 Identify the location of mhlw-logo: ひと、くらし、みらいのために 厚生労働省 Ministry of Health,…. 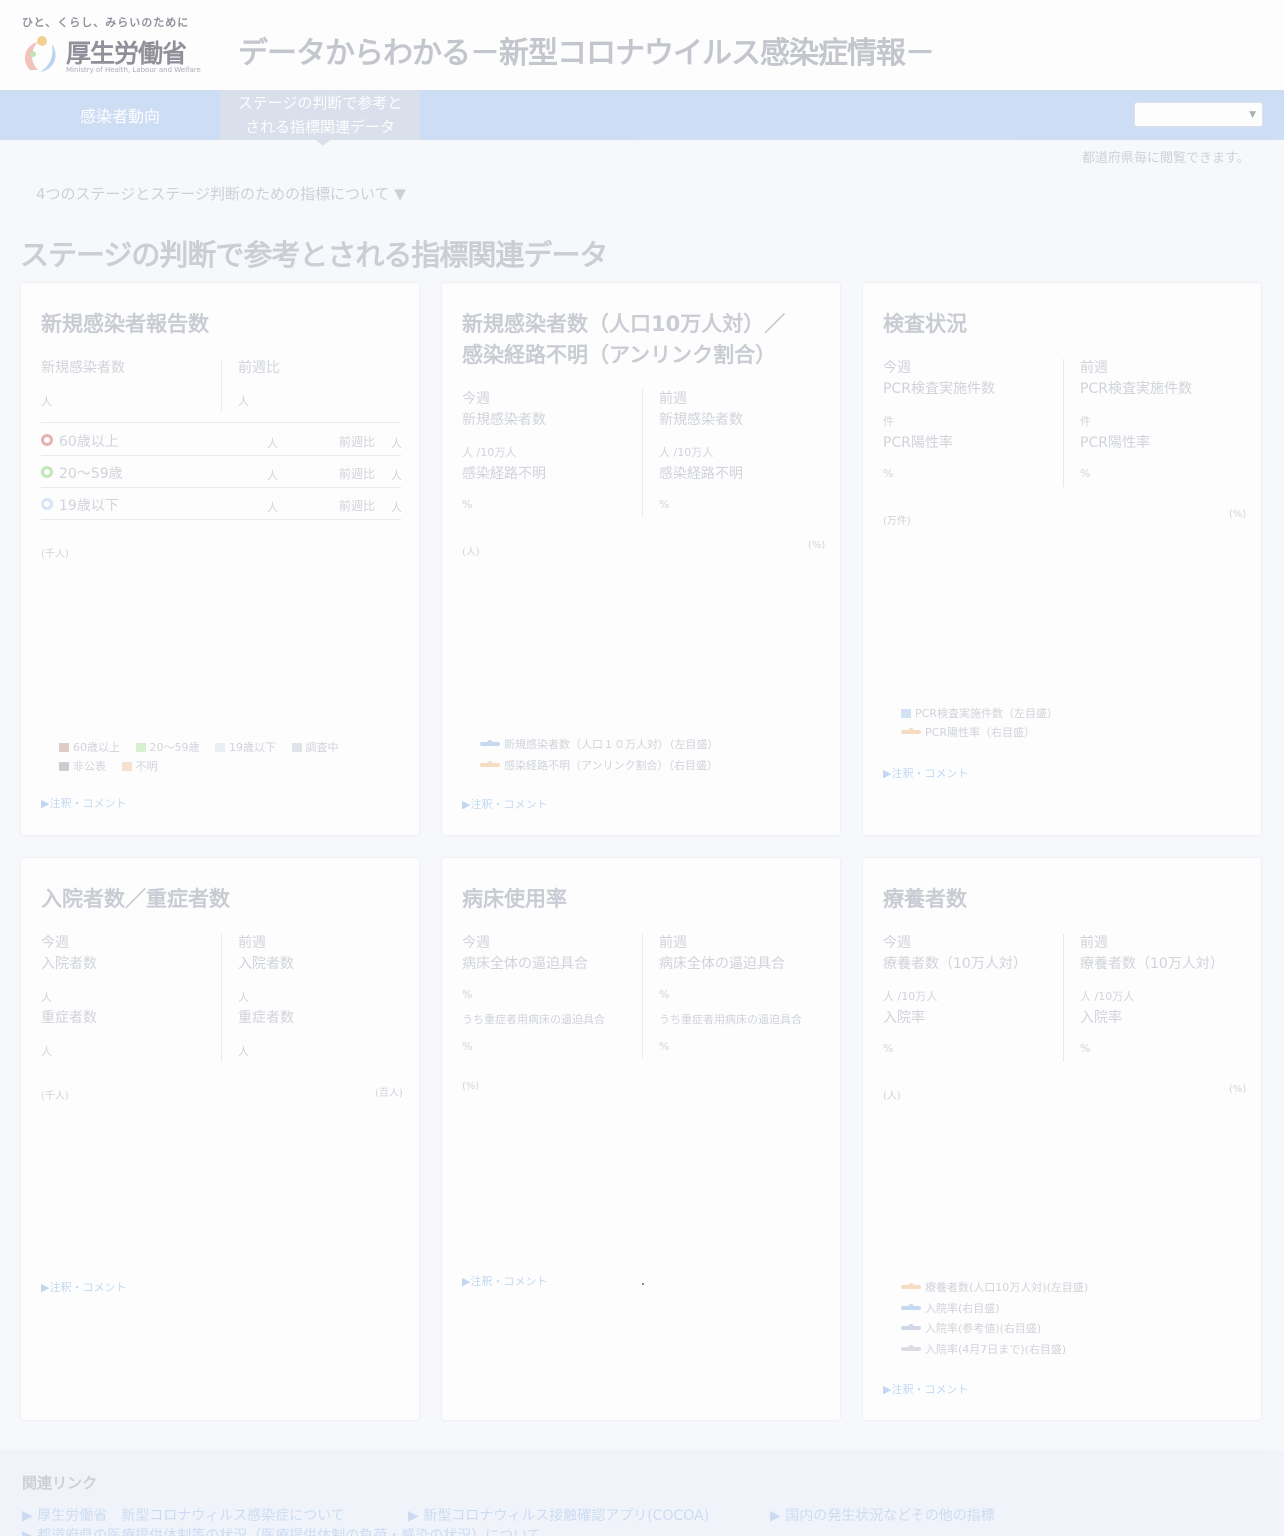
(110, 46).